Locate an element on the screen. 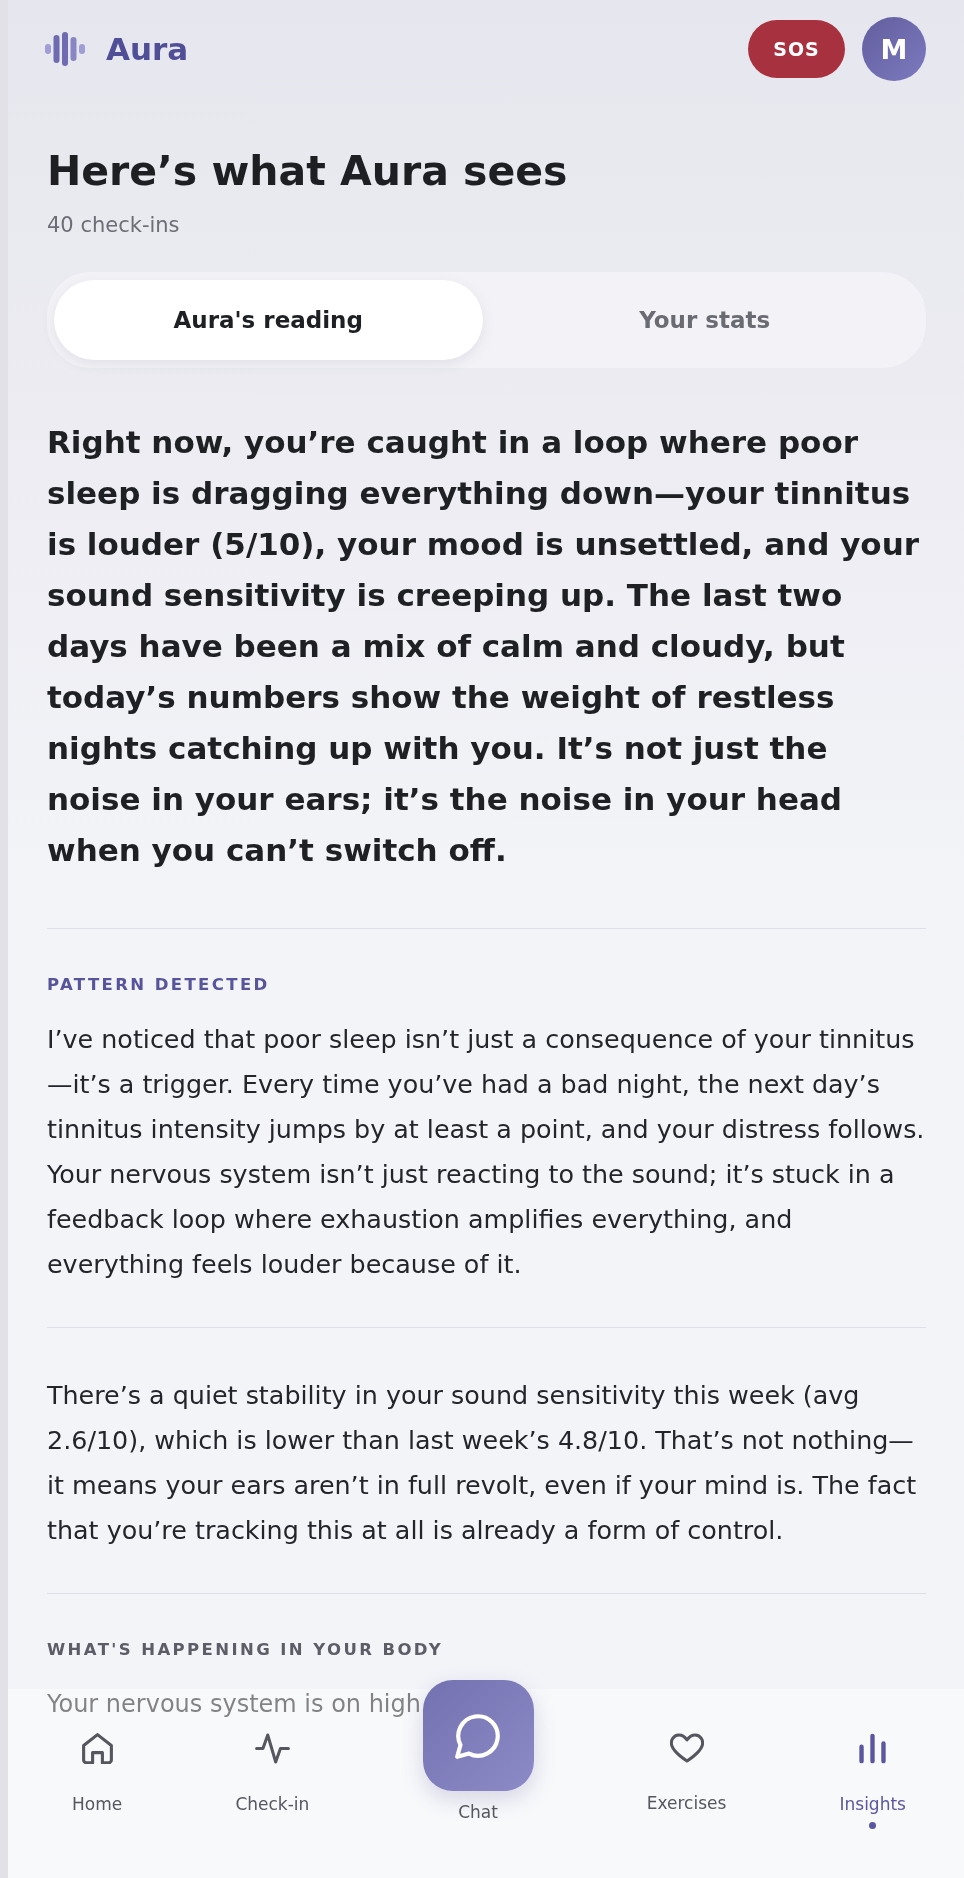 The width and height of the screenshot is (964, 1878). section-paragraph: I’ve noticed that poor sleep isn’t just a consequence of your tinnitus—it’s a trigger. Every time you’ve had a bad night, the next day’s tinnitus intensity jumps by at least a point, and your distress follows. Your nervous system isn’t just reacting to the sound; it’s stuck in a feedback loop where exhaustion amplifies everything, and everything feels louder because of it. is located at coordinates (486, 1152).